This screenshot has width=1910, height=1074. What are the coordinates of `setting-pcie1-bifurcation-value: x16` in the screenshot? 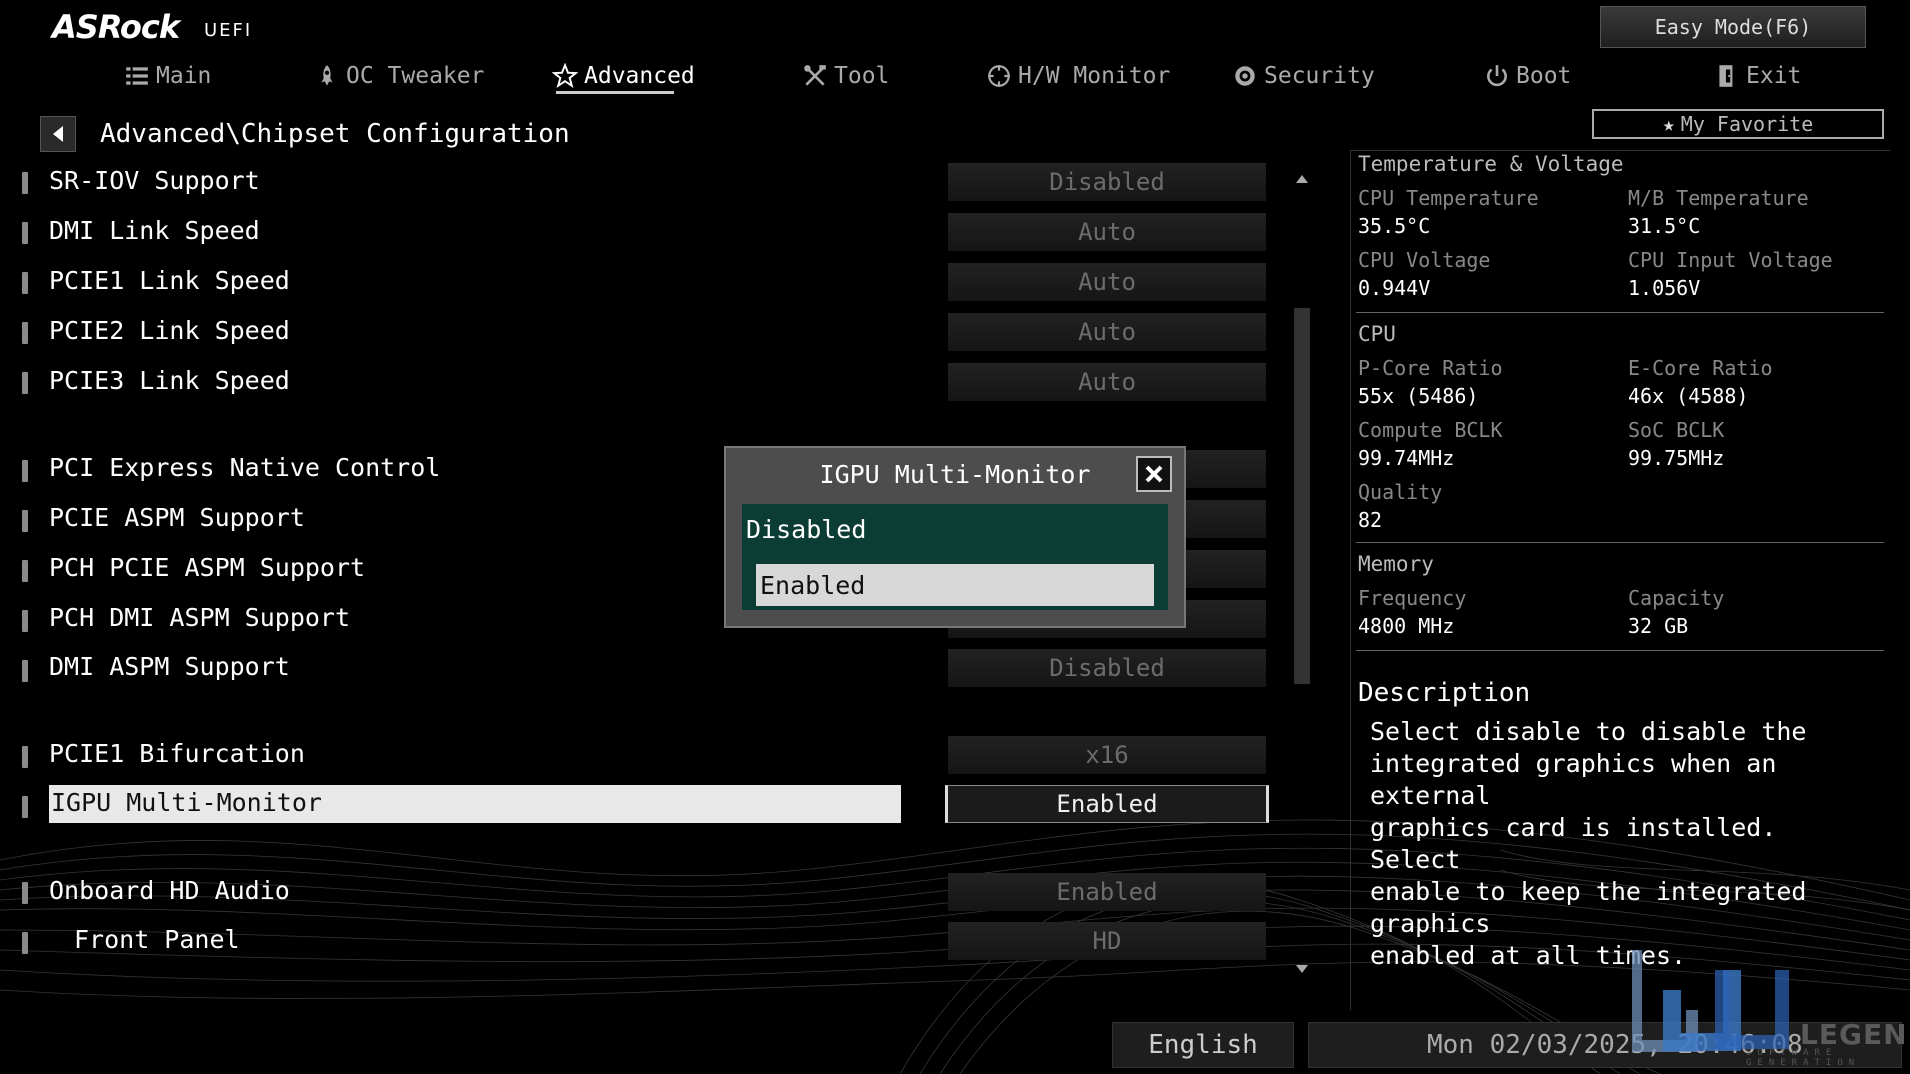 It's located at (1107, 755).